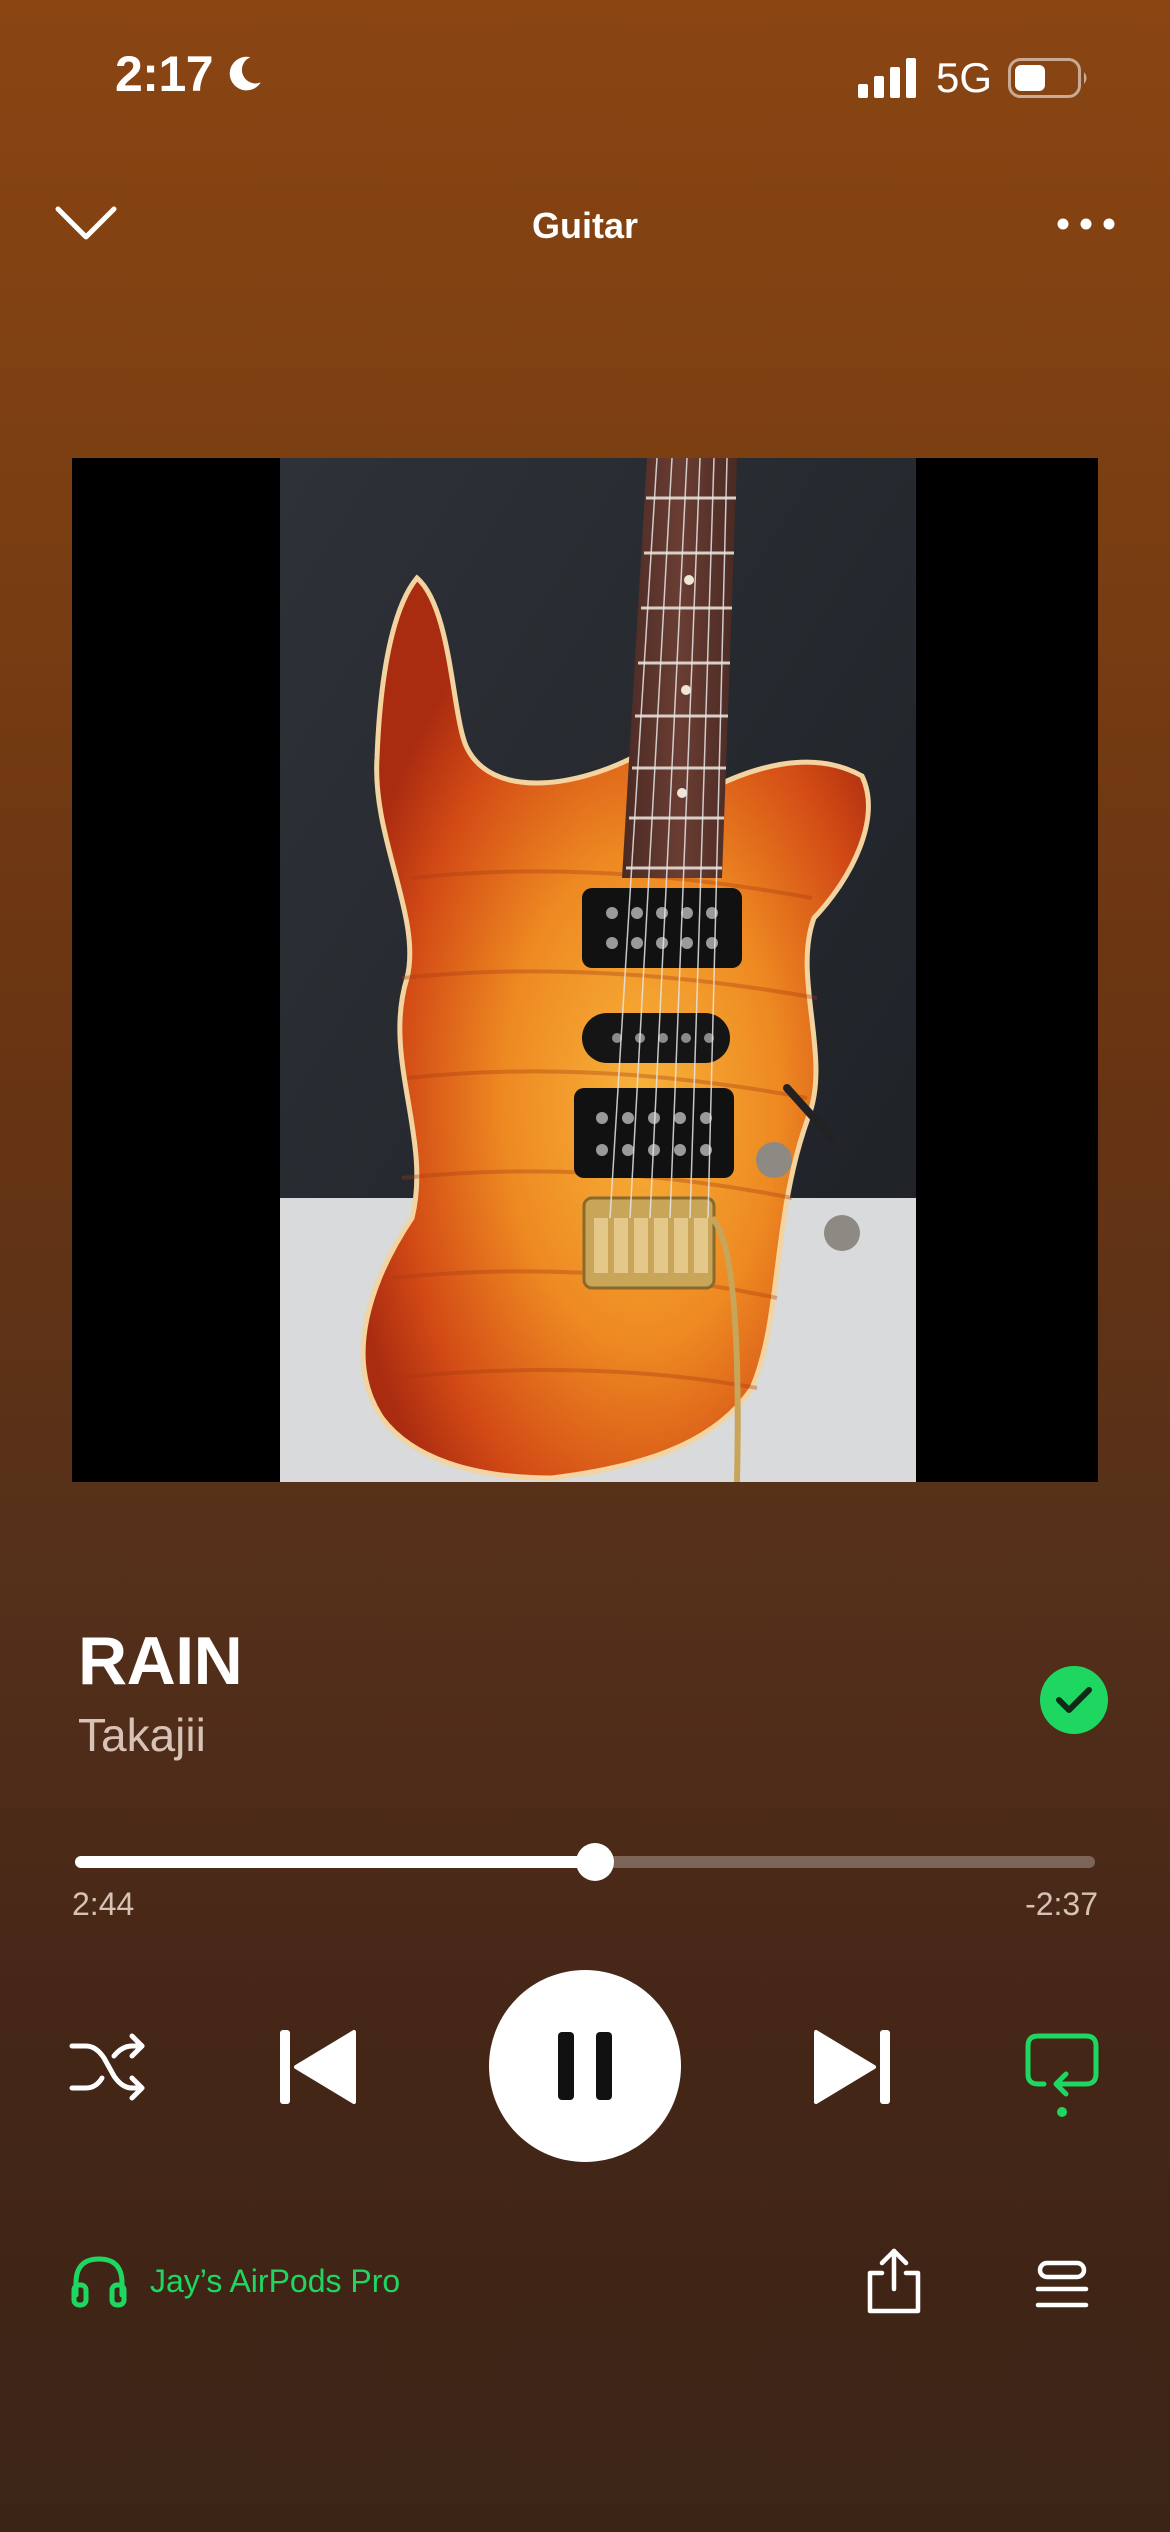 The height and width of the screenshot is (2532, 1170). I want to click on status-bar: 2:17 5G, so click(585, 75).